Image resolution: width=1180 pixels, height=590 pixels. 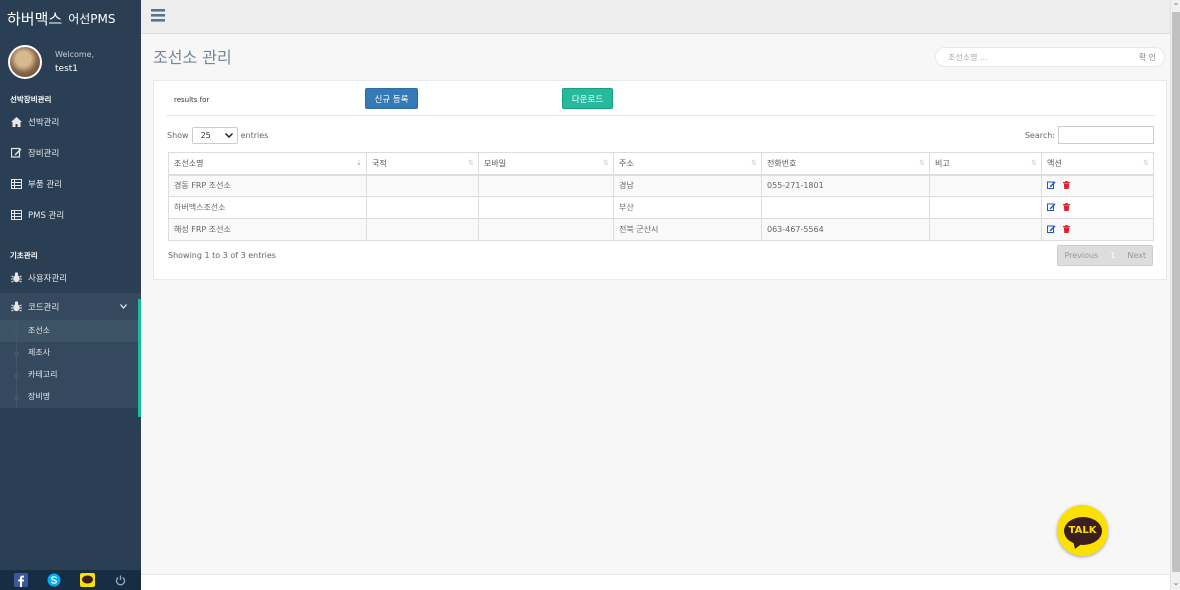 I want to click on sidebar-item-pms: PMS 관리, so click(x=70, y=214).